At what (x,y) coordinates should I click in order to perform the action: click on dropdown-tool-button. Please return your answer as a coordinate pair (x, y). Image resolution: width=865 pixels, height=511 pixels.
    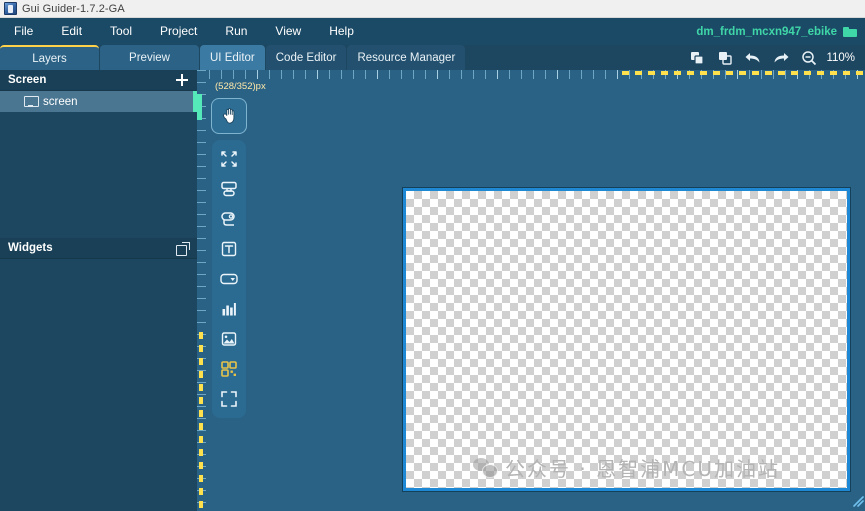
    Looking at the image, I should click on (229, 279).